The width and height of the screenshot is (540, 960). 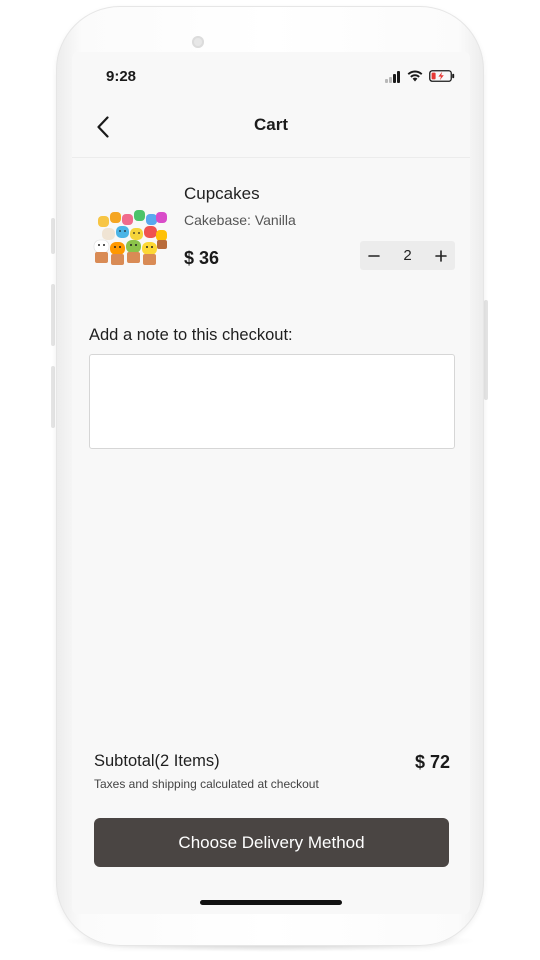 I want to click on checkout-note-input, so click(x=272, y=401).